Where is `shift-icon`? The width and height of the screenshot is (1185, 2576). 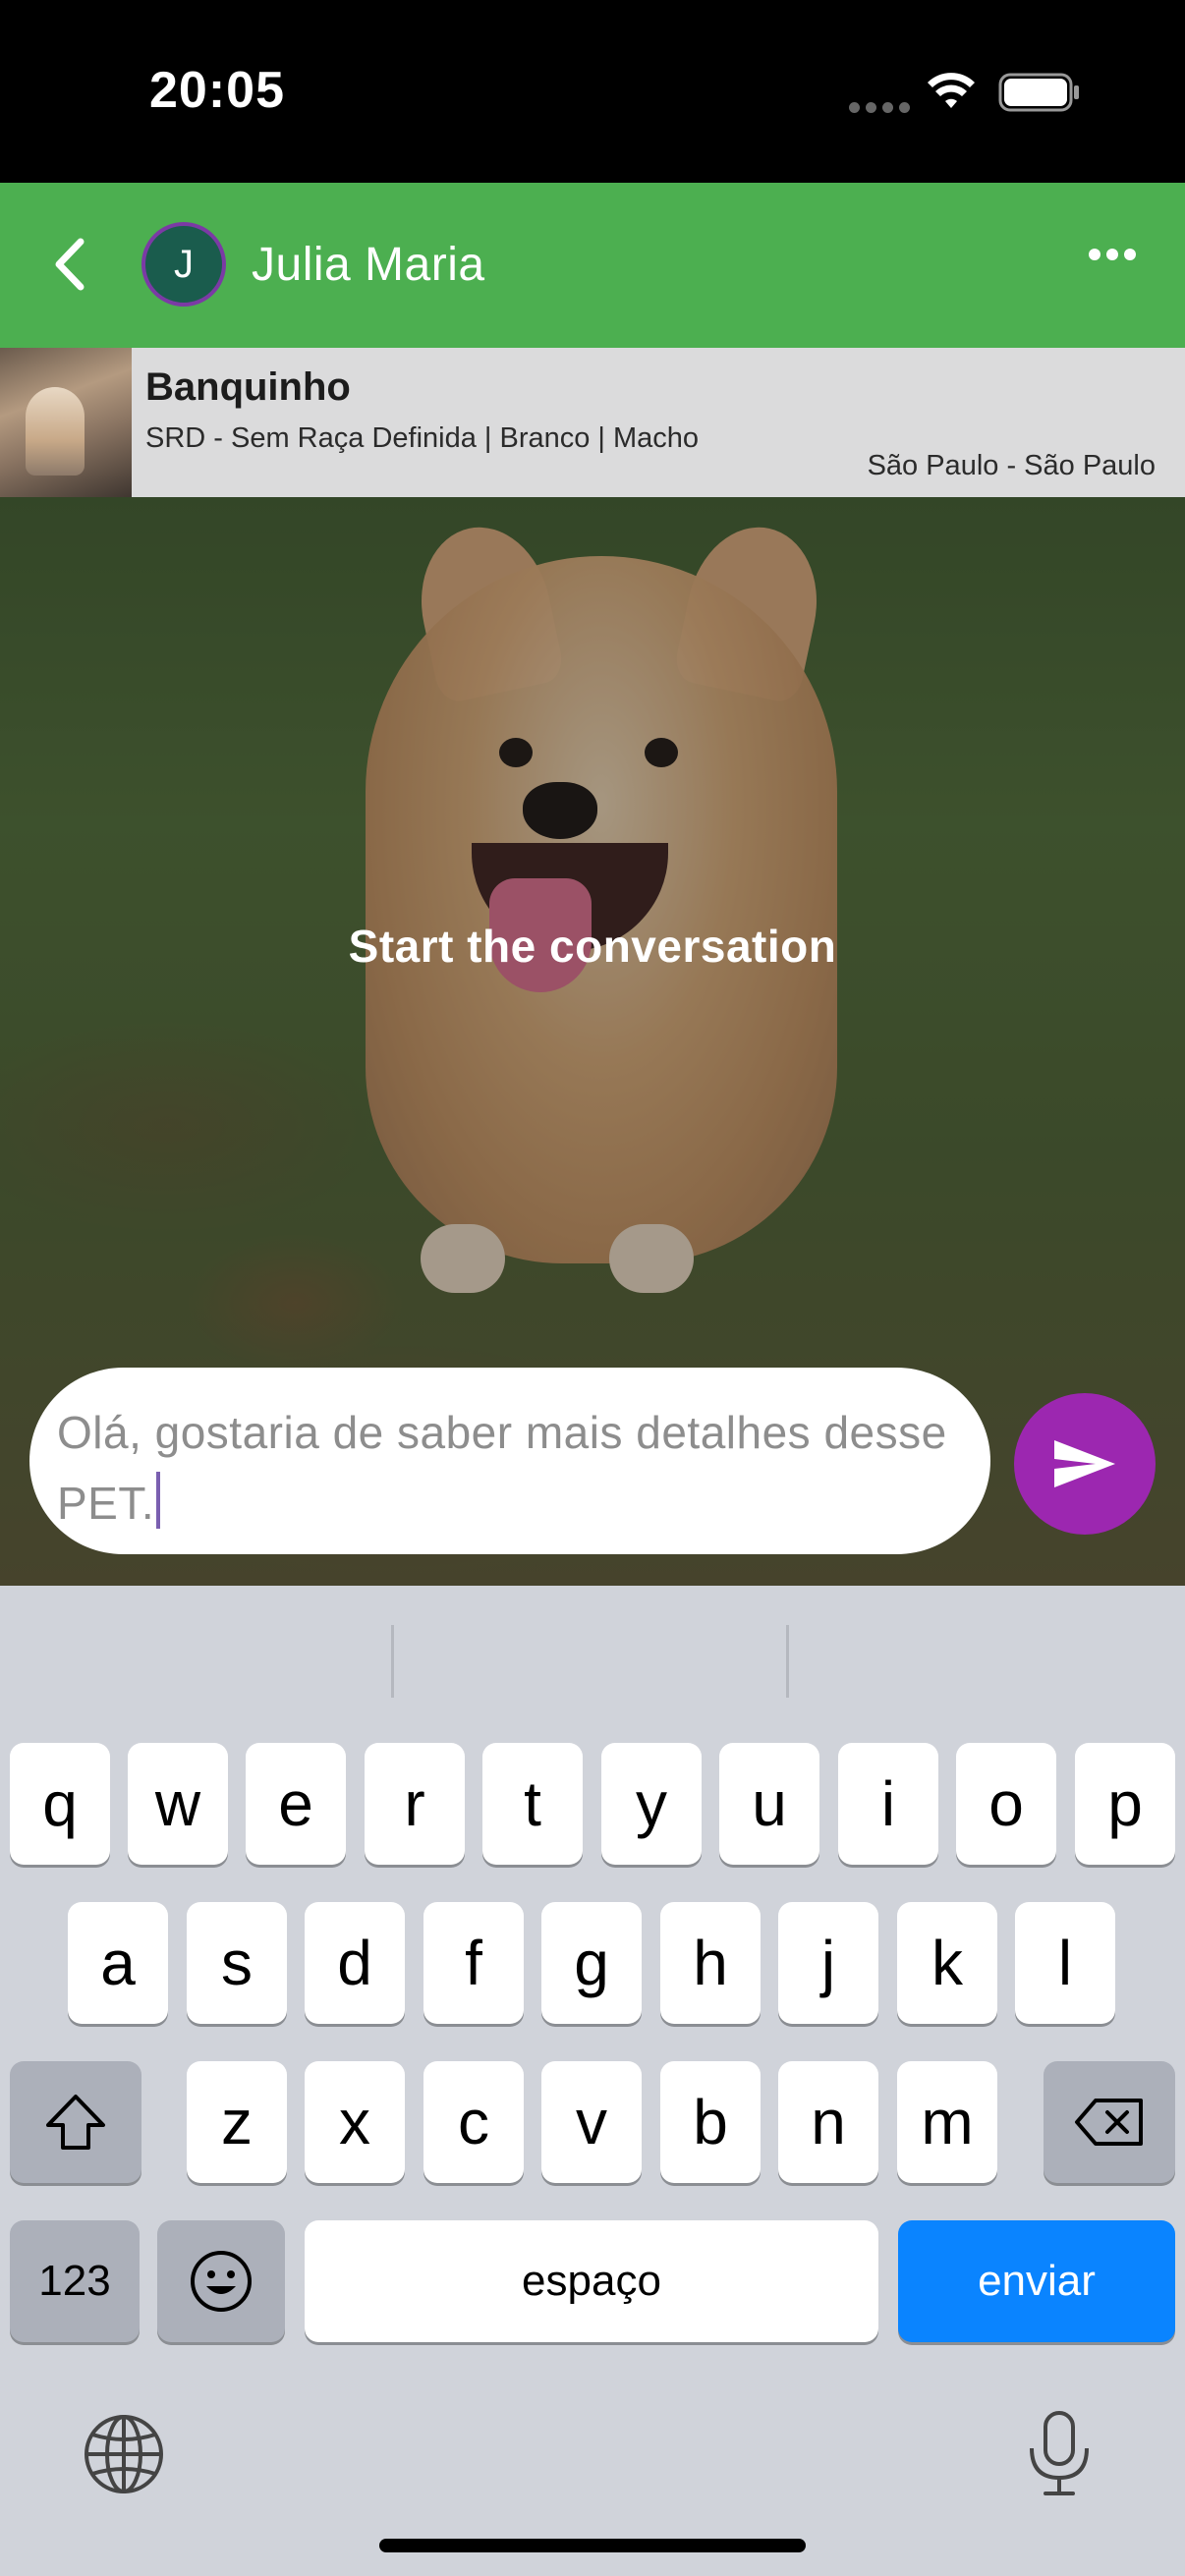
shift-icon is located at coordinates (76, 2122).